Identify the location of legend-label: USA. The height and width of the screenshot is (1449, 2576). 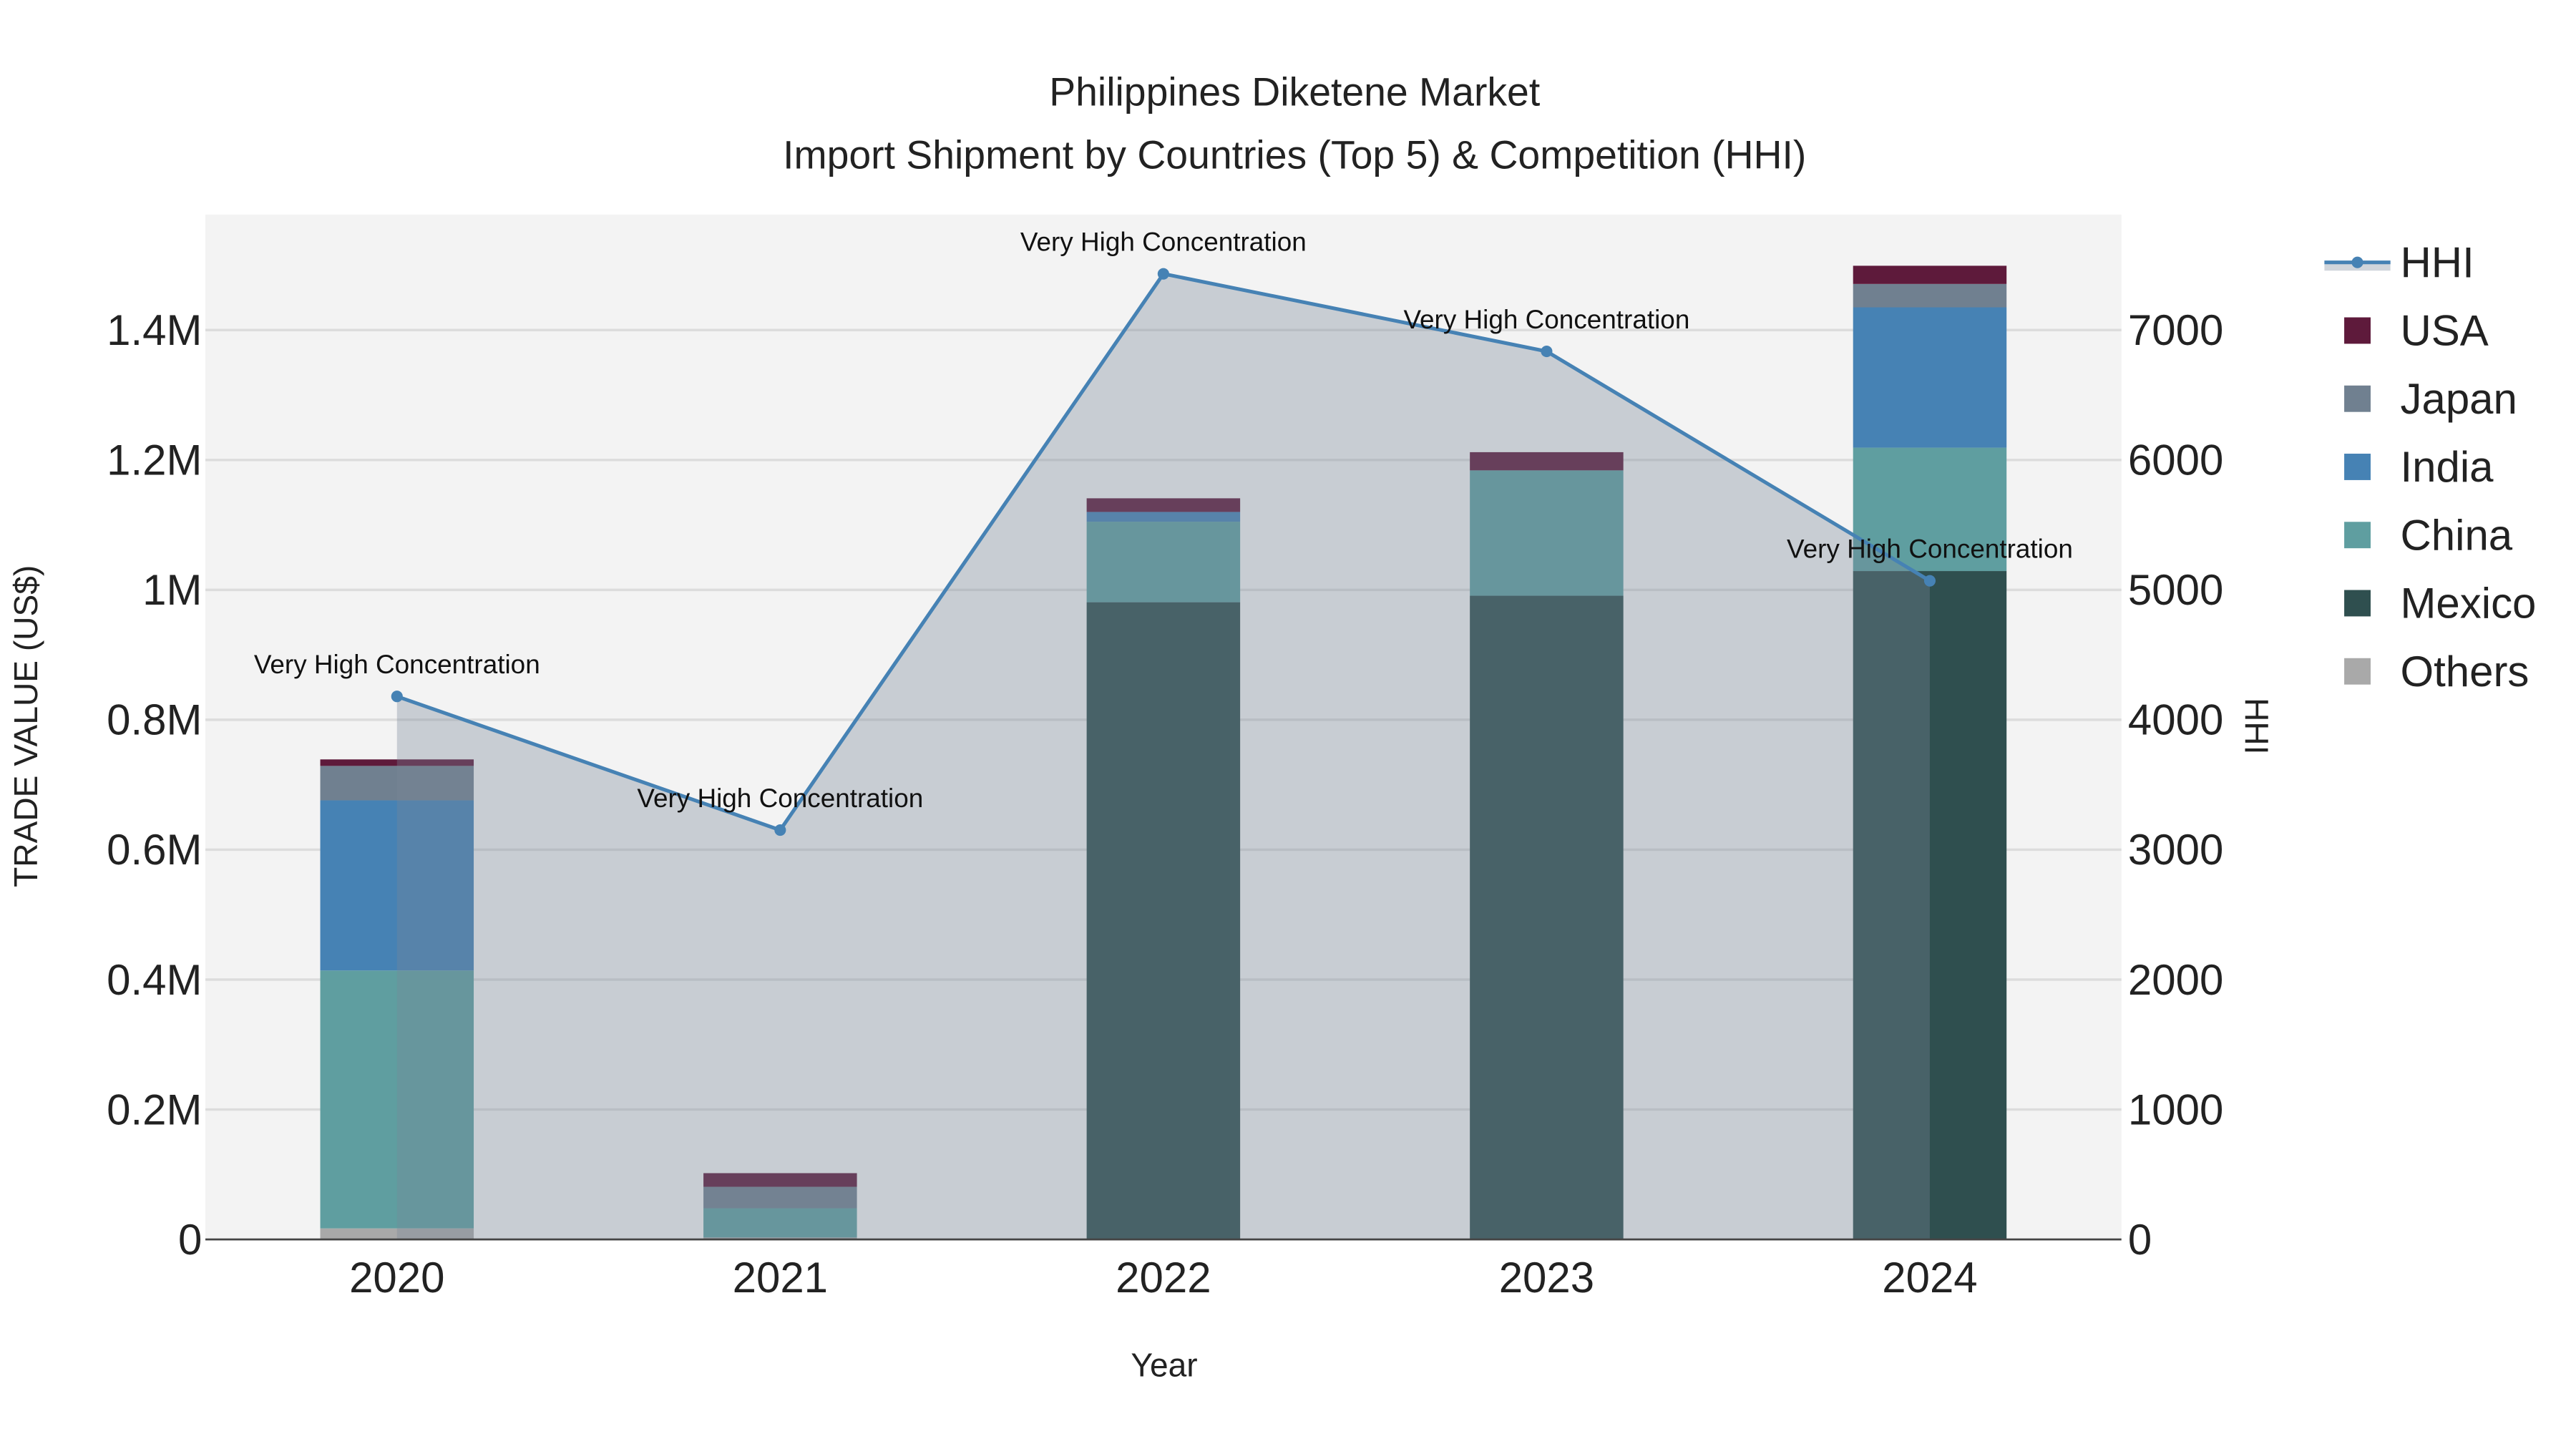
(2444, 331).